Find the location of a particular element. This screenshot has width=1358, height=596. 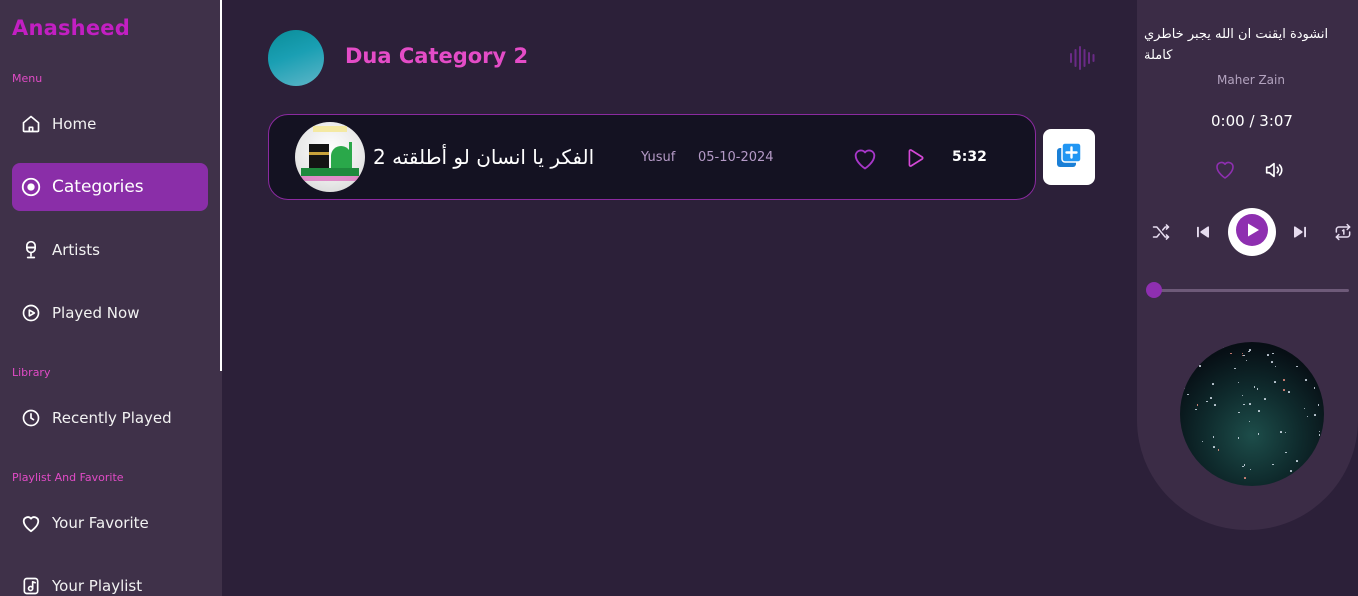

sidebar-item-your-playlist: Your Playlist is located at coordinates (110, 579).